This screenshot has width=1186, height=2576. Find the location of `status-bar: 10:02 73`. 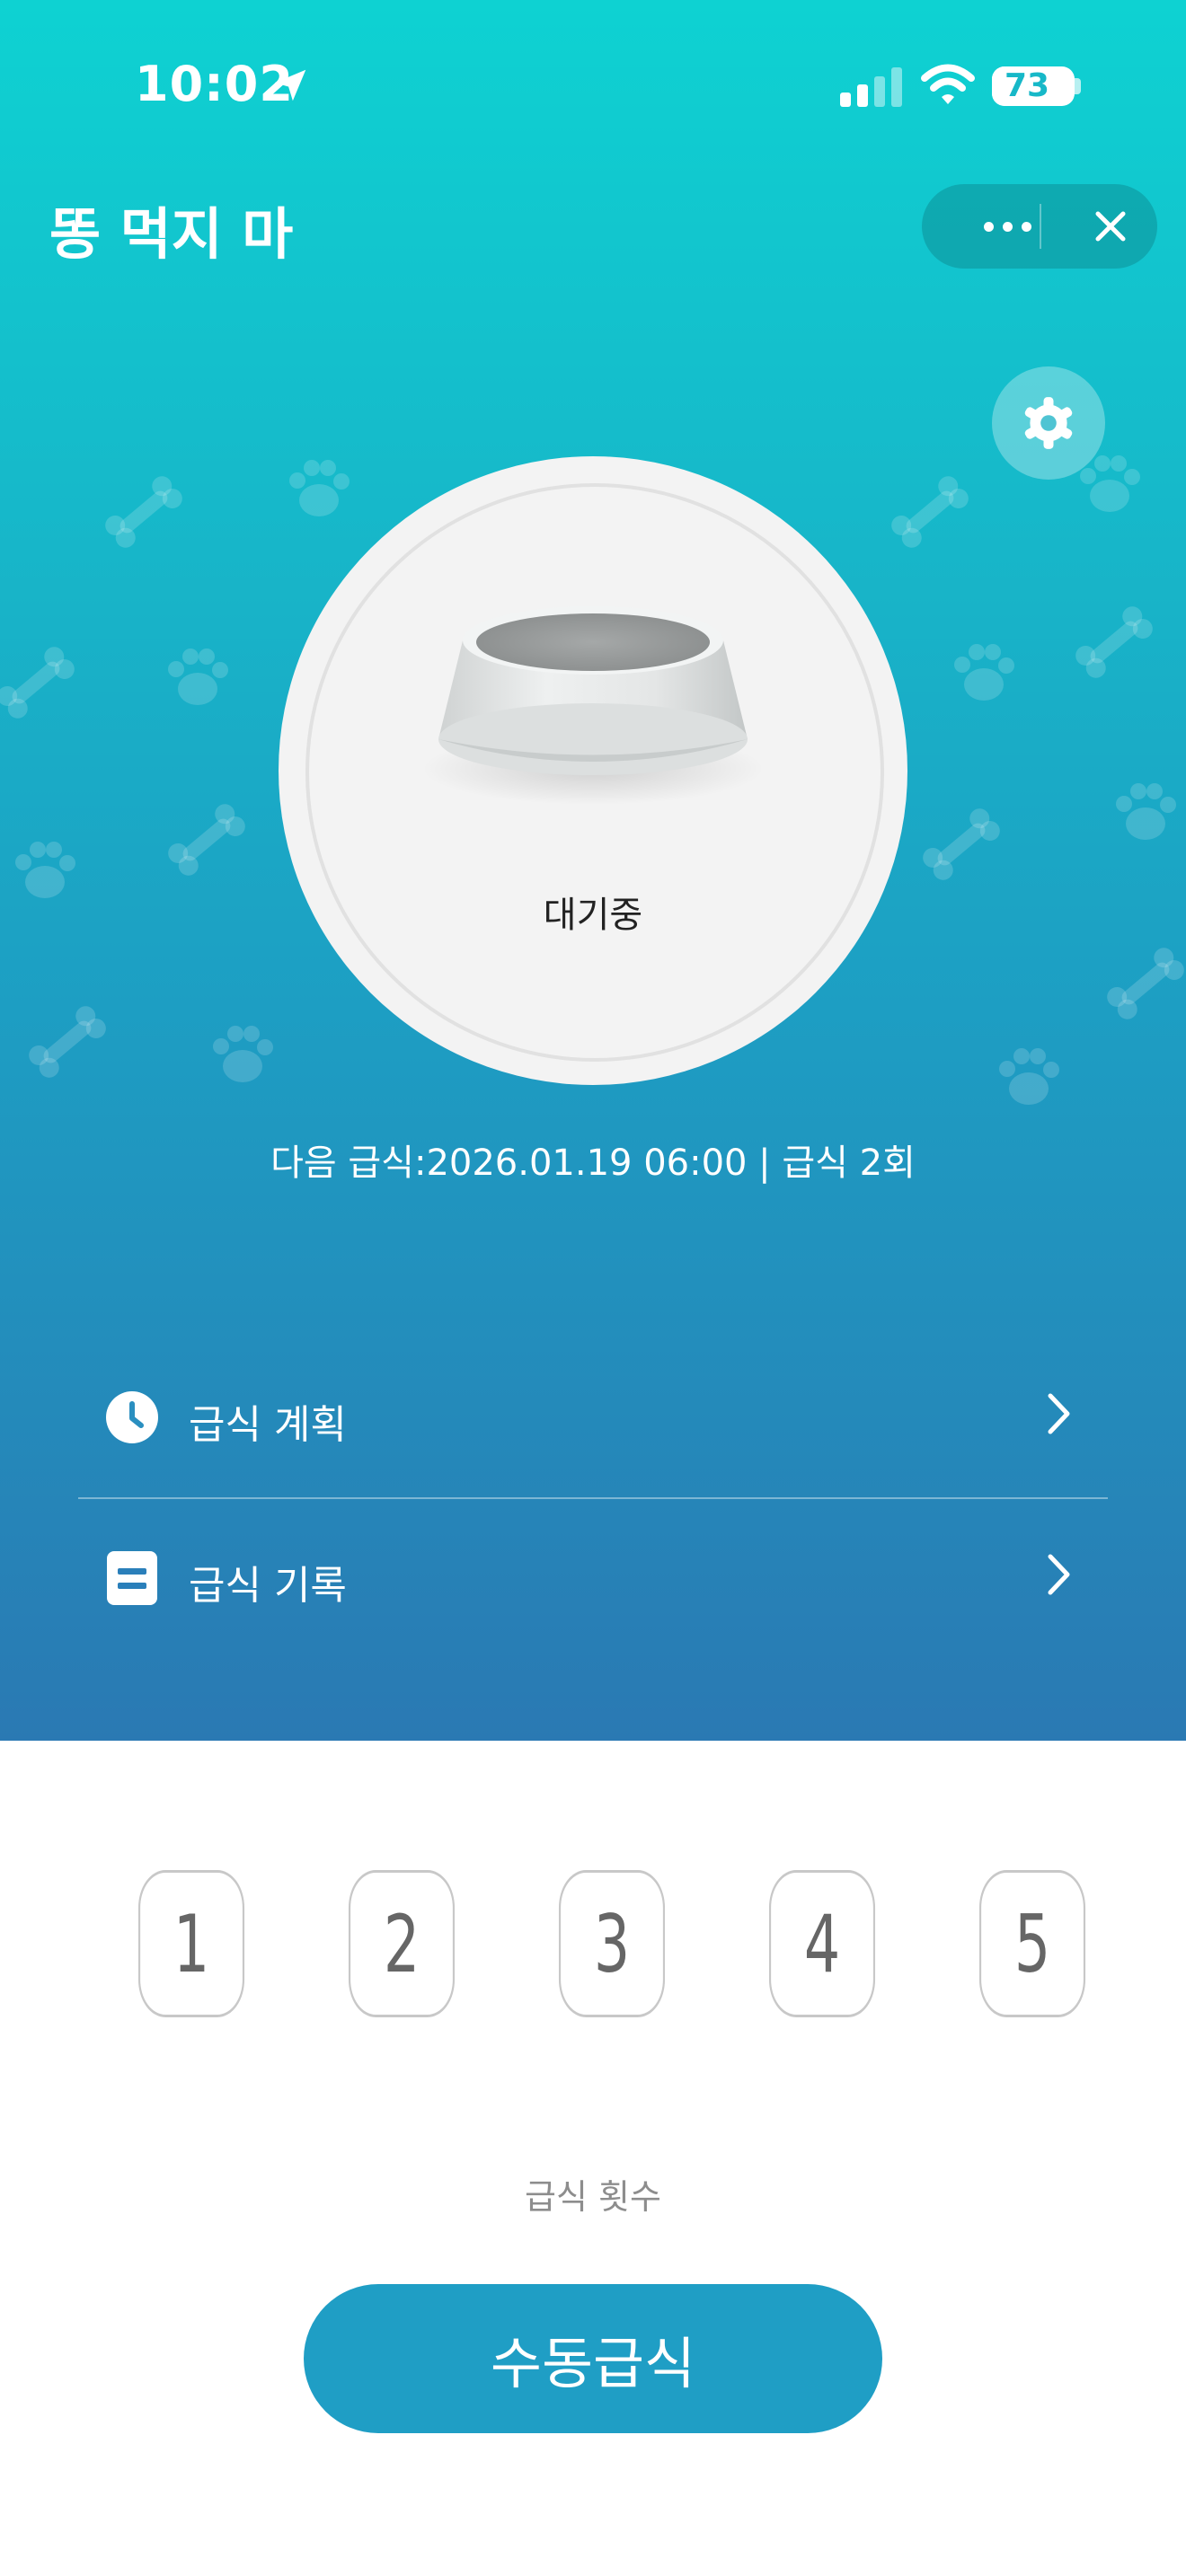

status-bar: 10:02 73 is located at coordinates (593, 85).